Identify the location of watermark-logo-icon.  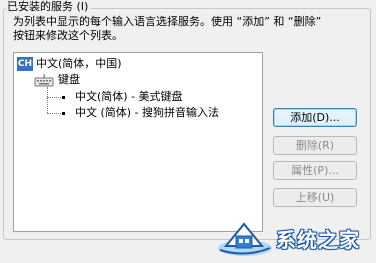
(245, 239).